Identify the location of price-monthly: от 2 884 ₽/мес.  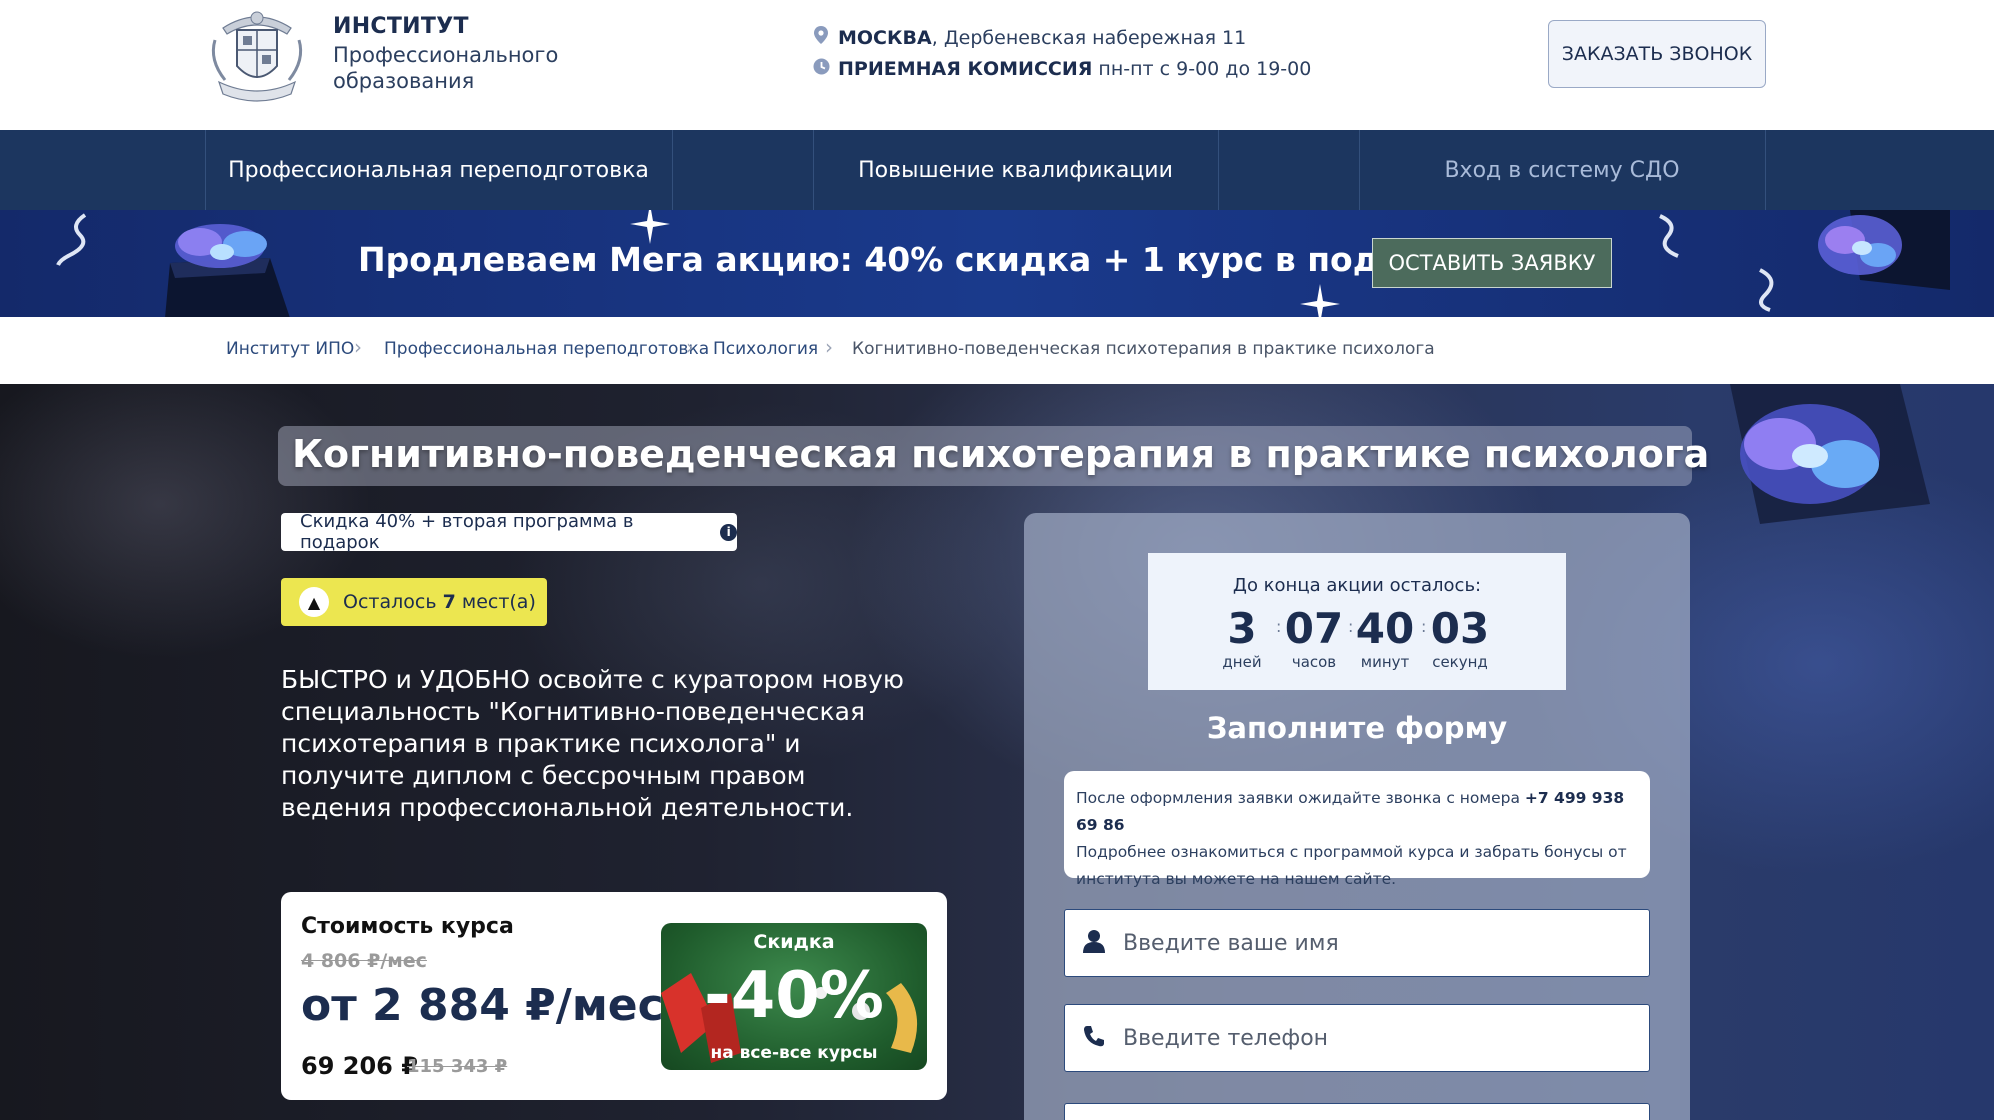
(482, 1005).